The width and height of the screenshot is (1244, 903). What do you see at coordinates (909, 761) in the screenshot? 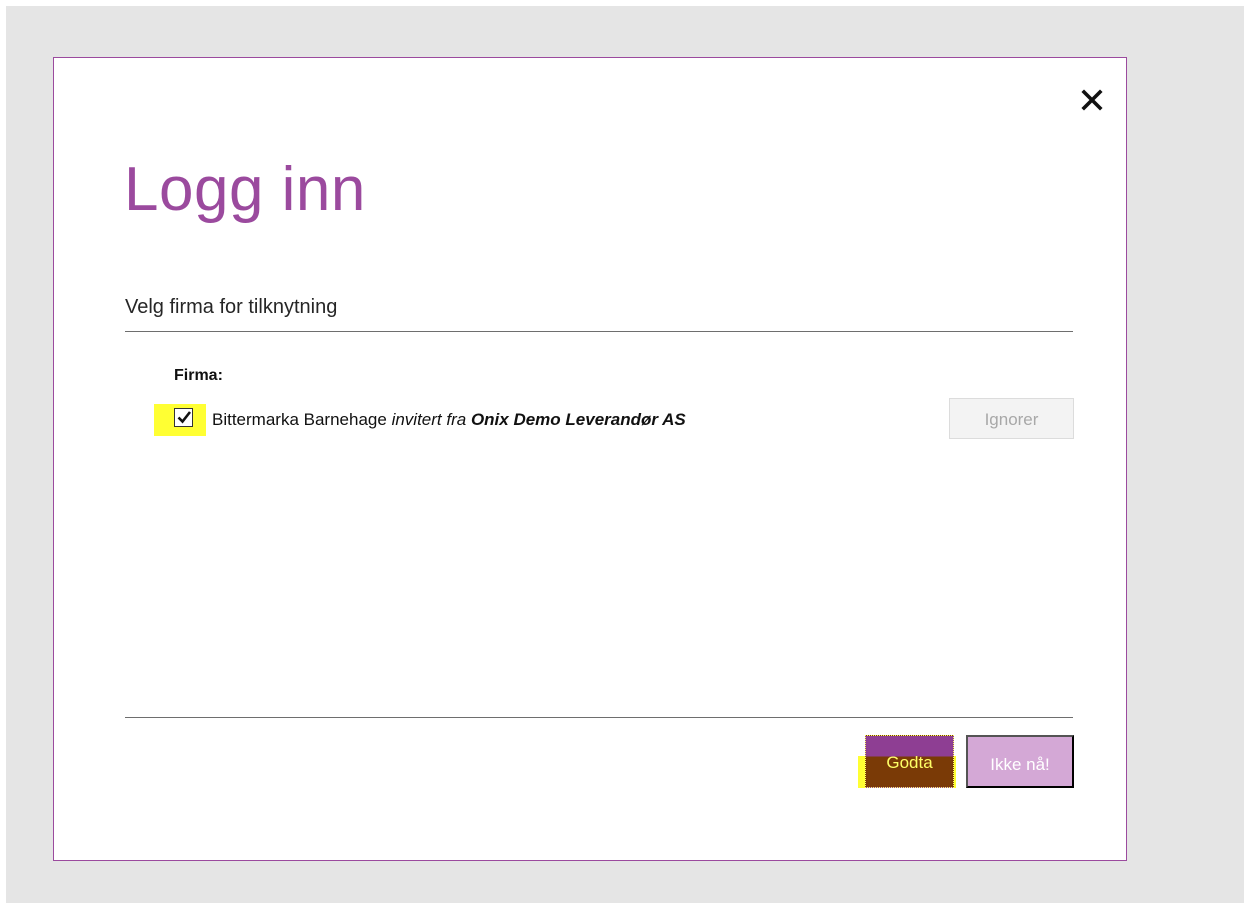
I see `accept-button: Godta` at bounding box center [909, 761].